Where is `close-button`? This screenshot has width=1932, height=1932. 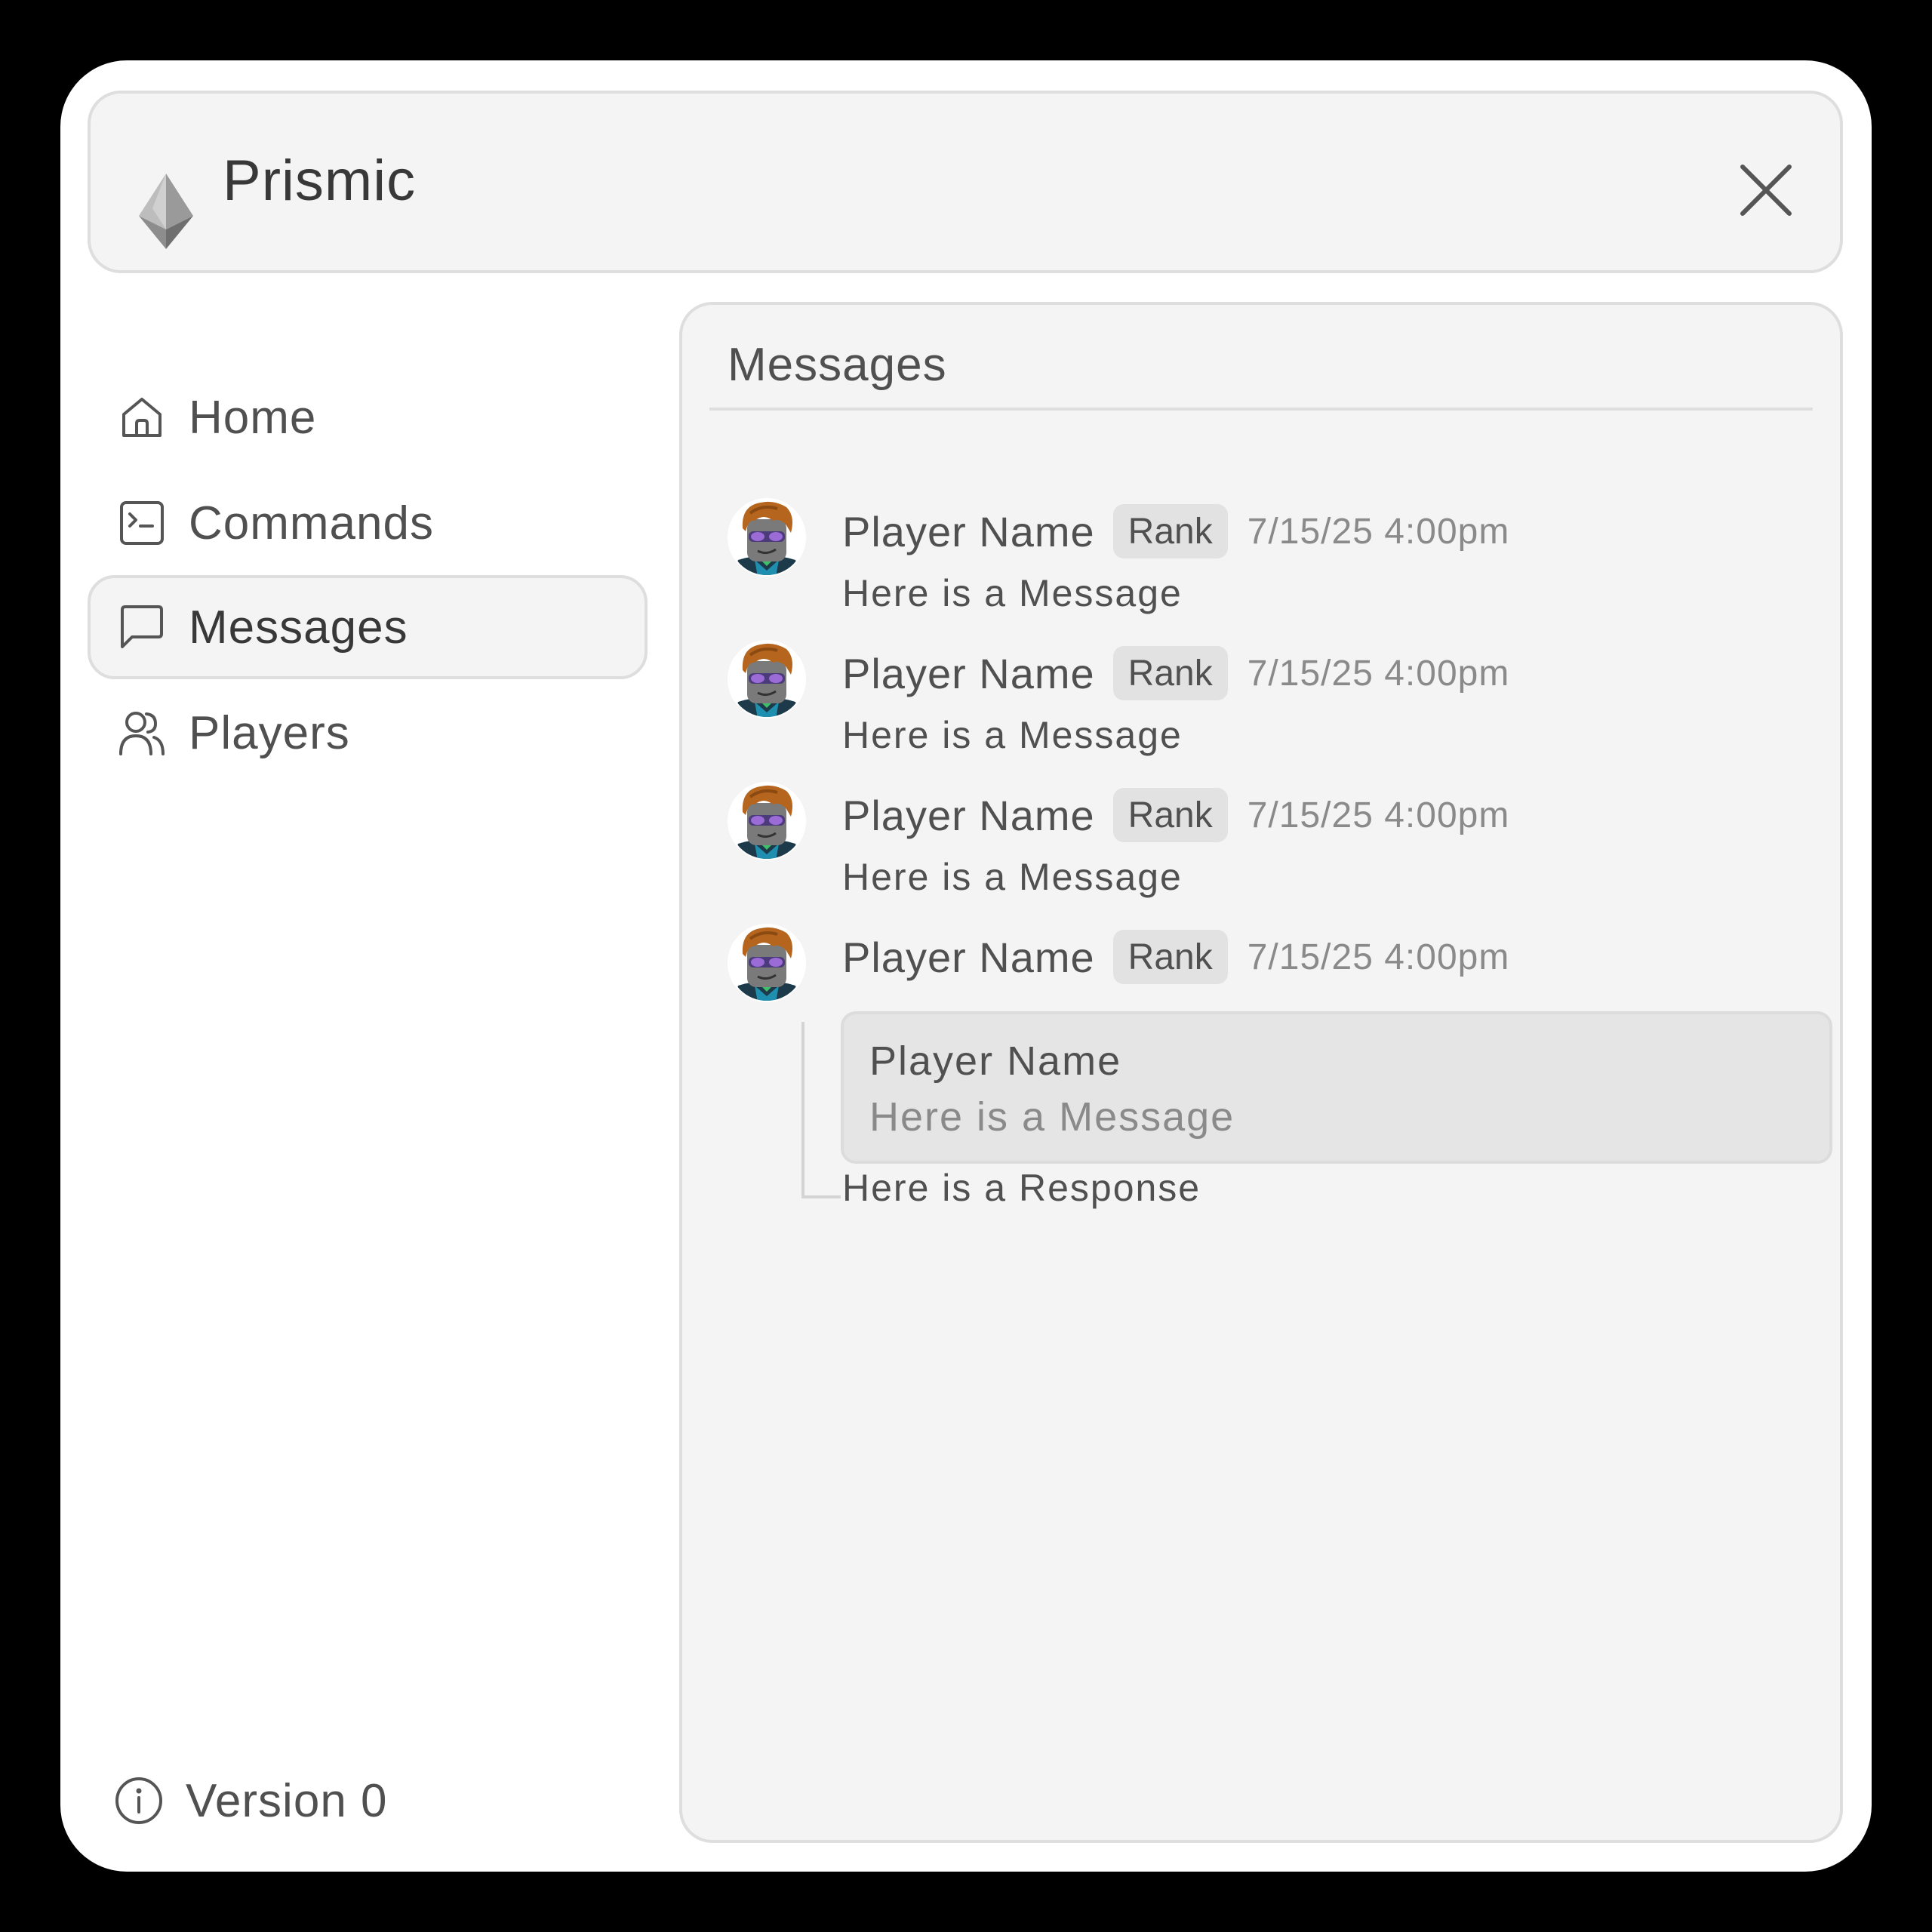
close-button is located at coordinates (1766, 190).